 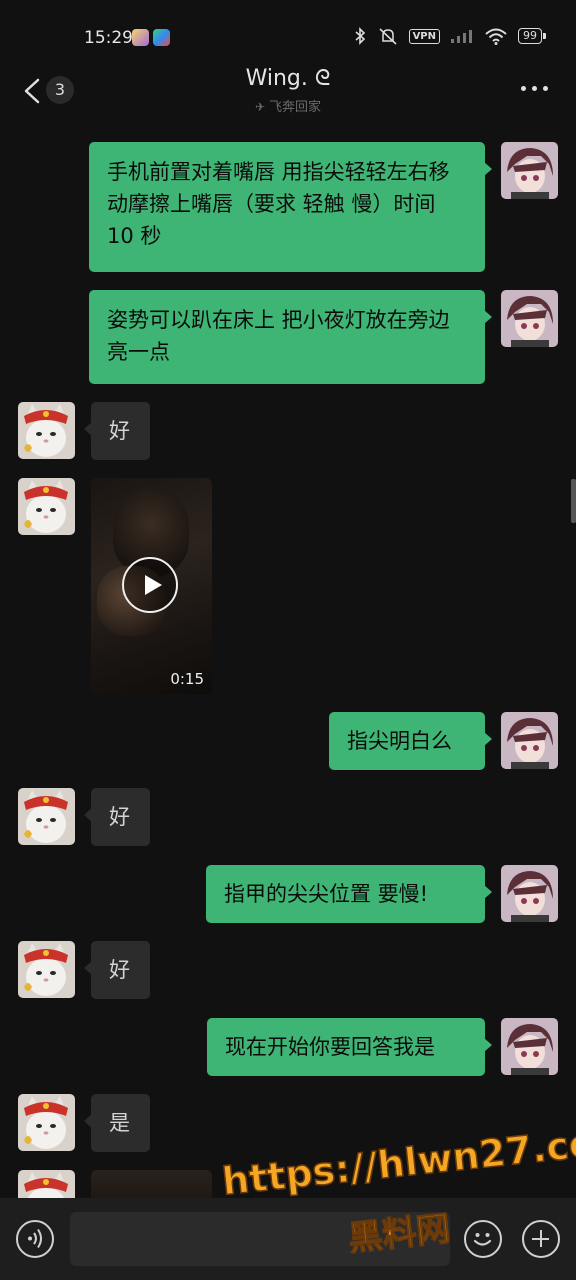 I want to click on more-options-icon, so click(x=534, y=88).